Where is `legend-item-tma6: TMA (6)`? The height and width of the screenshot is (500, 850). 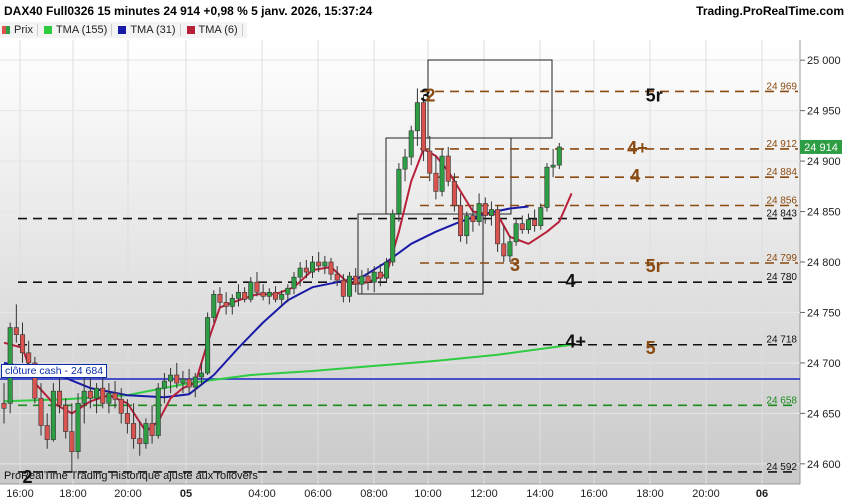 legend-item-tma6: TMA (6) is located at coordinates (214, 30).